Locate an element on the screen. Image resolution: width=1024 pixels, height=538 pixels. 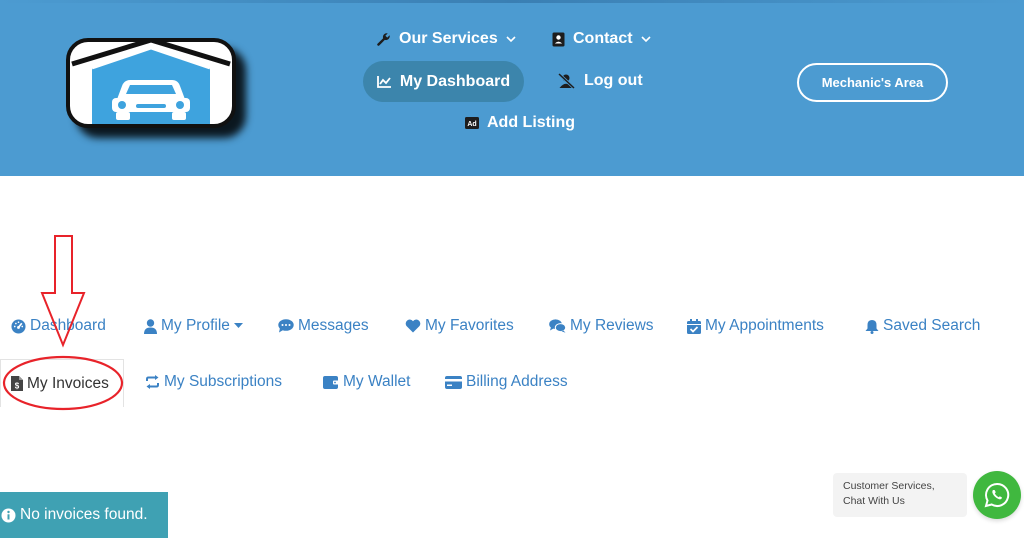
nav-our-services-label: Our Services is located at coordinates (448, 38).